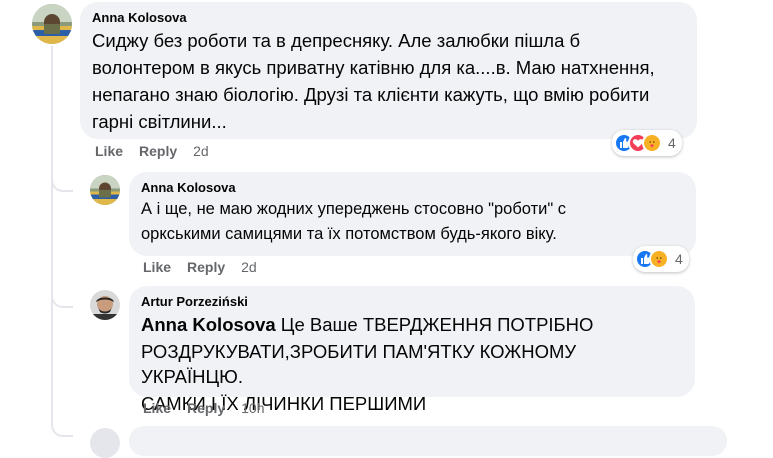 The height and width of the screenshot is (458, 773). Describe the element at coordinates (208, 324) in the screenshot. I see `mention-link: Anna Kolosova` at that location.